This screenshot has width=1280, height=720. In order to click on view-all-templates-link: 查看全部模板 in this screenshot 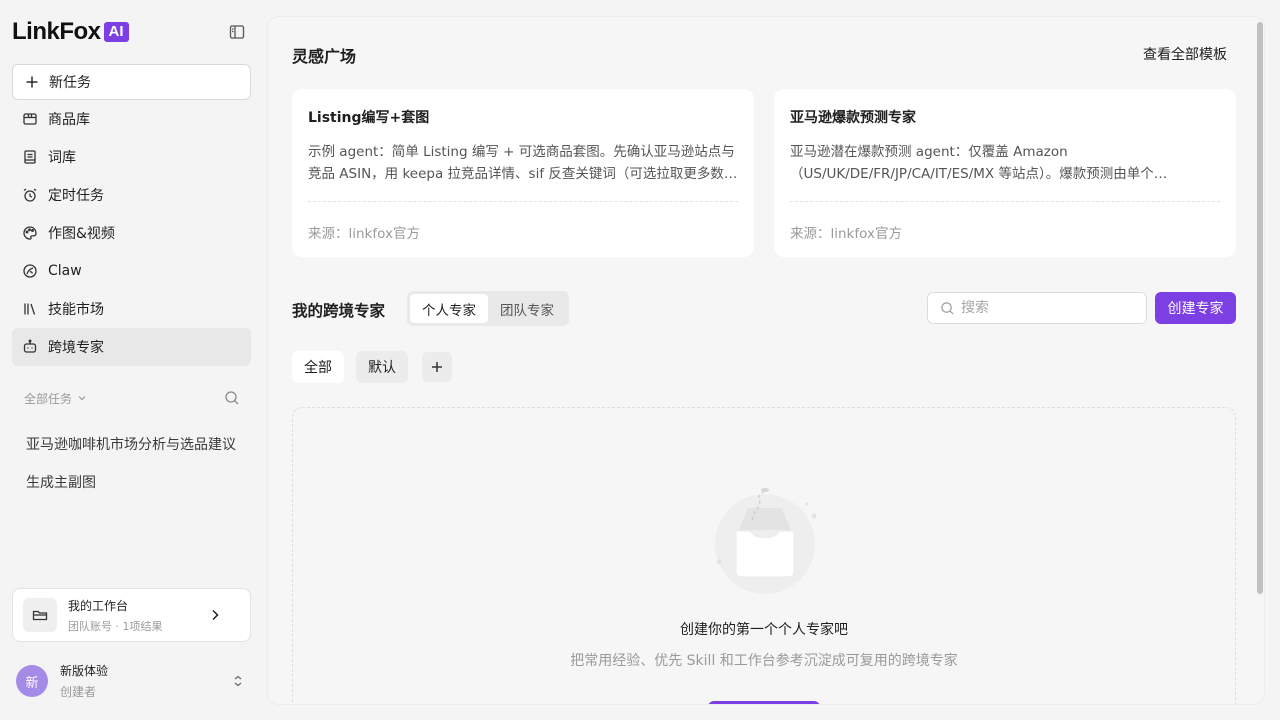, I will do `click(1185, 54)`.